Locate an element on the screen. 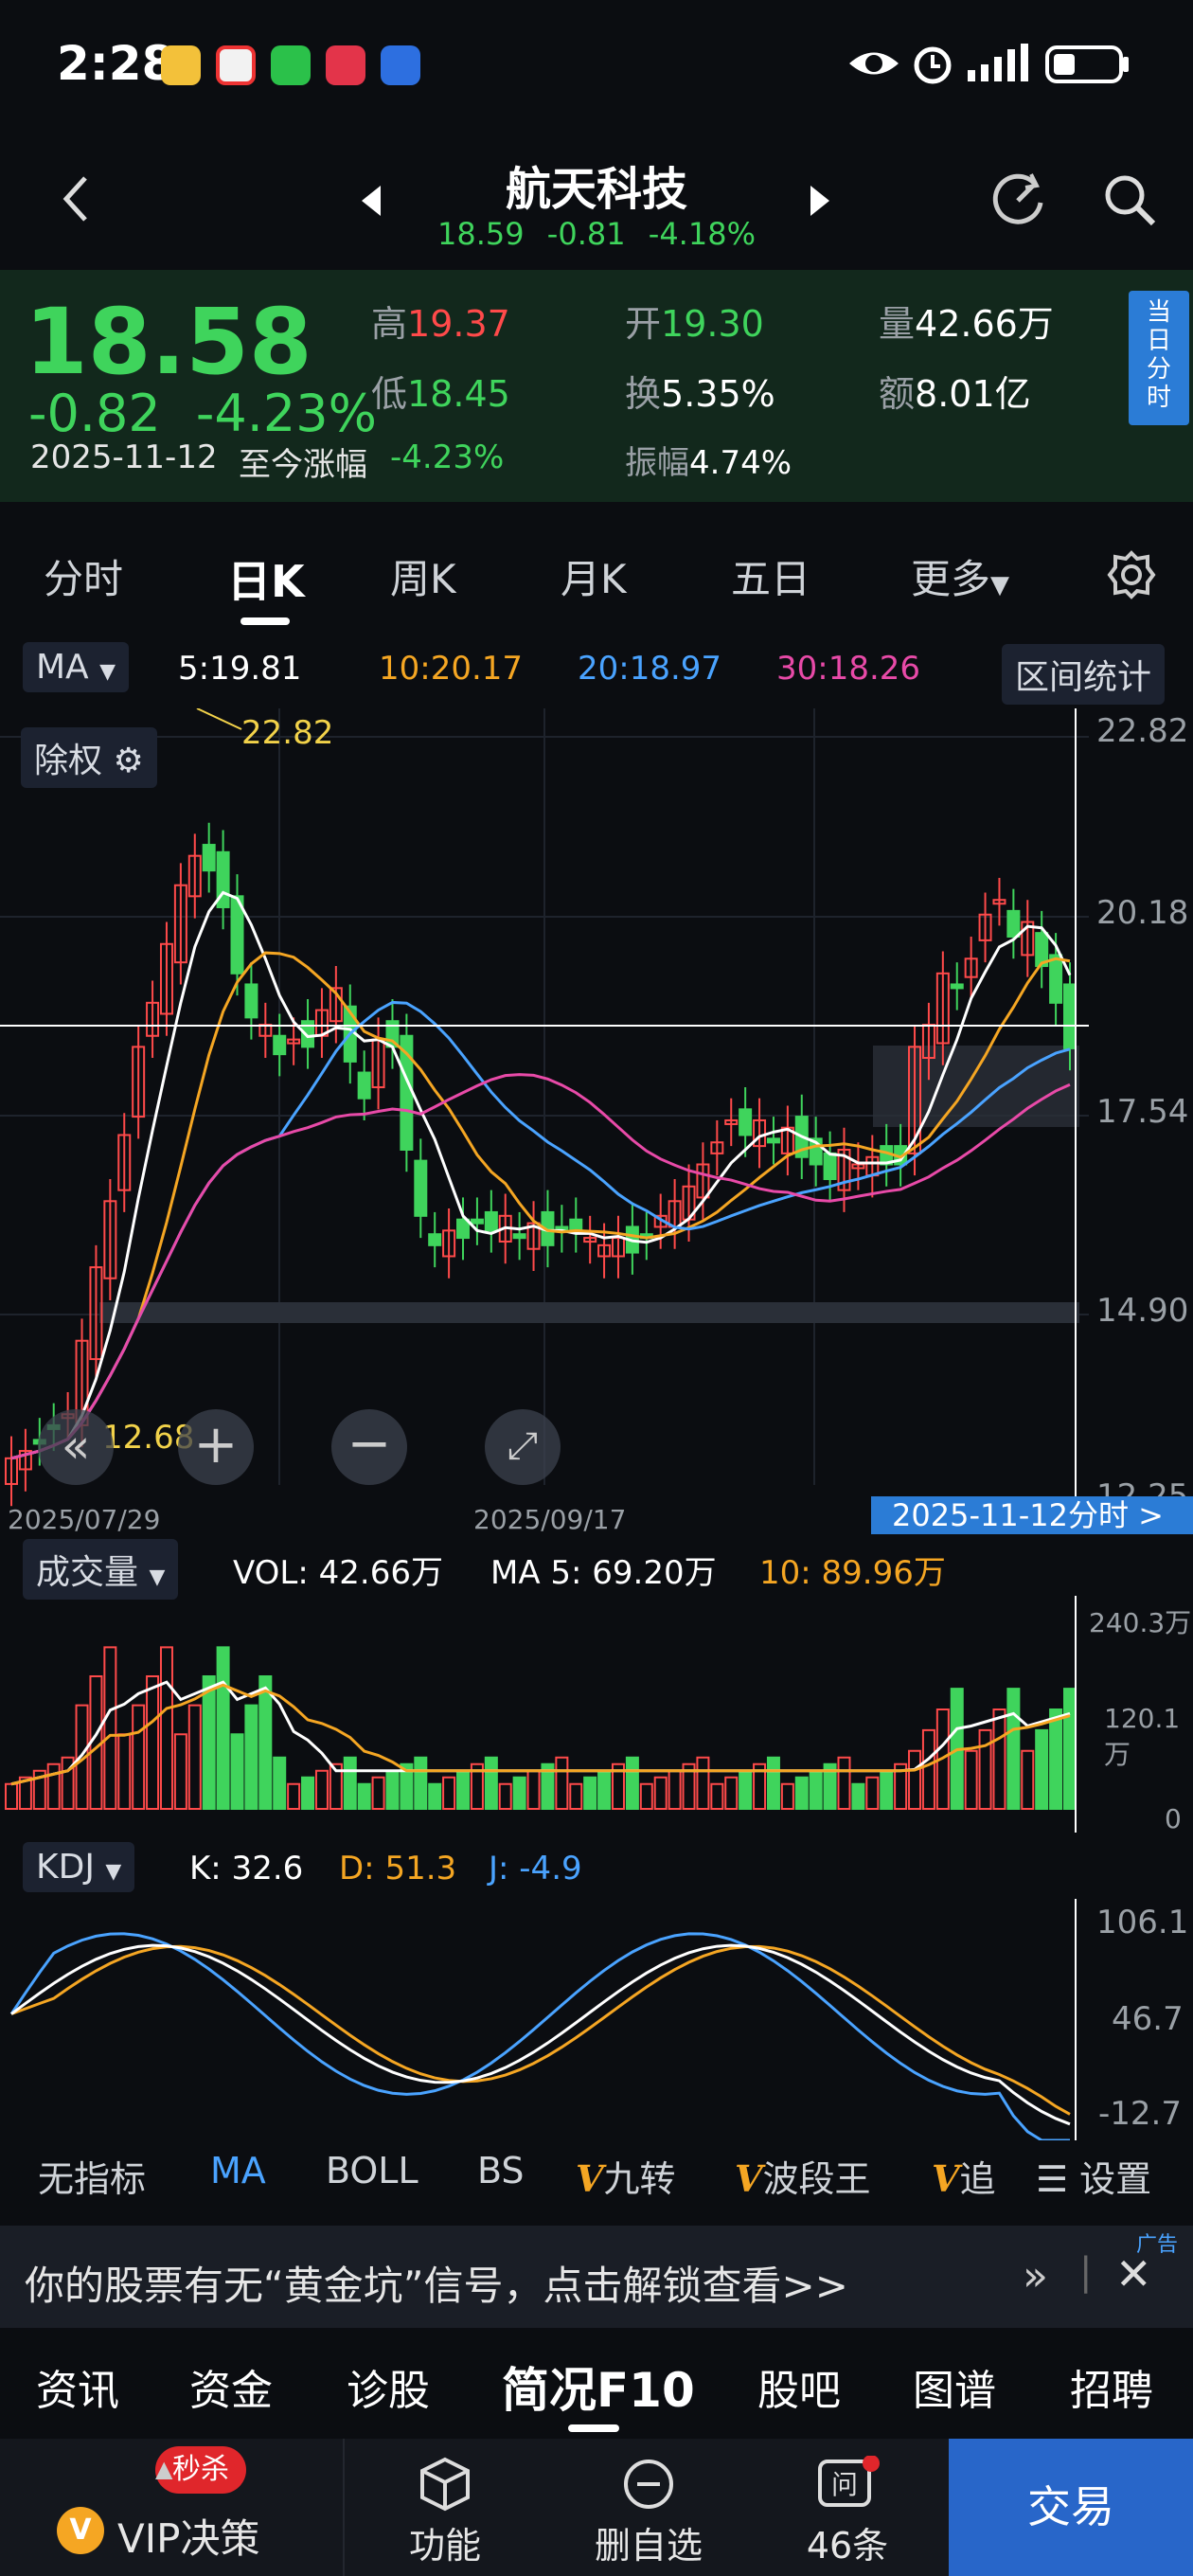  tab-monthly-k: 月K is located at coordinates (594, 576).